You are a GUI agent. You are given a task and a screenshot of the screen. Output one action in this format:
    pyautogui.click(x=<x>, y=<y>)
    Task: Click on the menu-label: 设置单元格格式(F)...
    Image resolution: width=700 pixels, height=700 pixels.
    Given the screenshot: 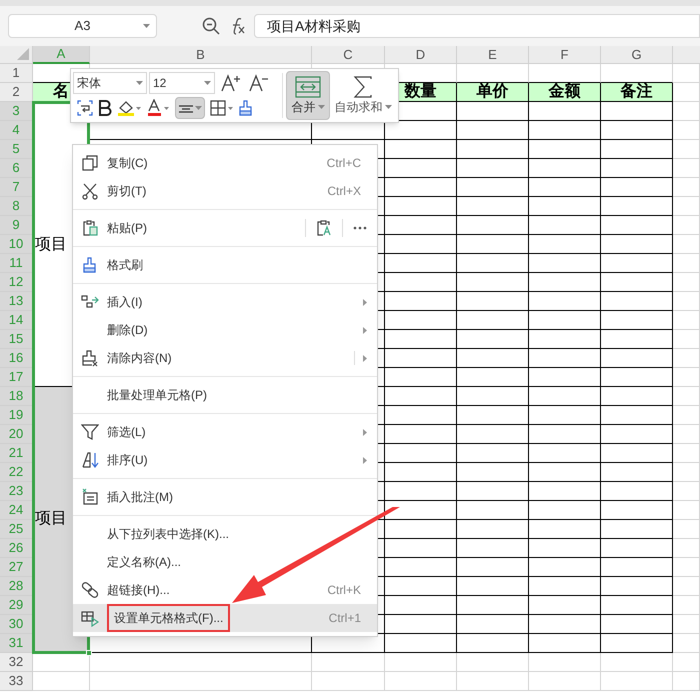 What is the action you would take?
    pyautogui.click(x=168, y=618)
    